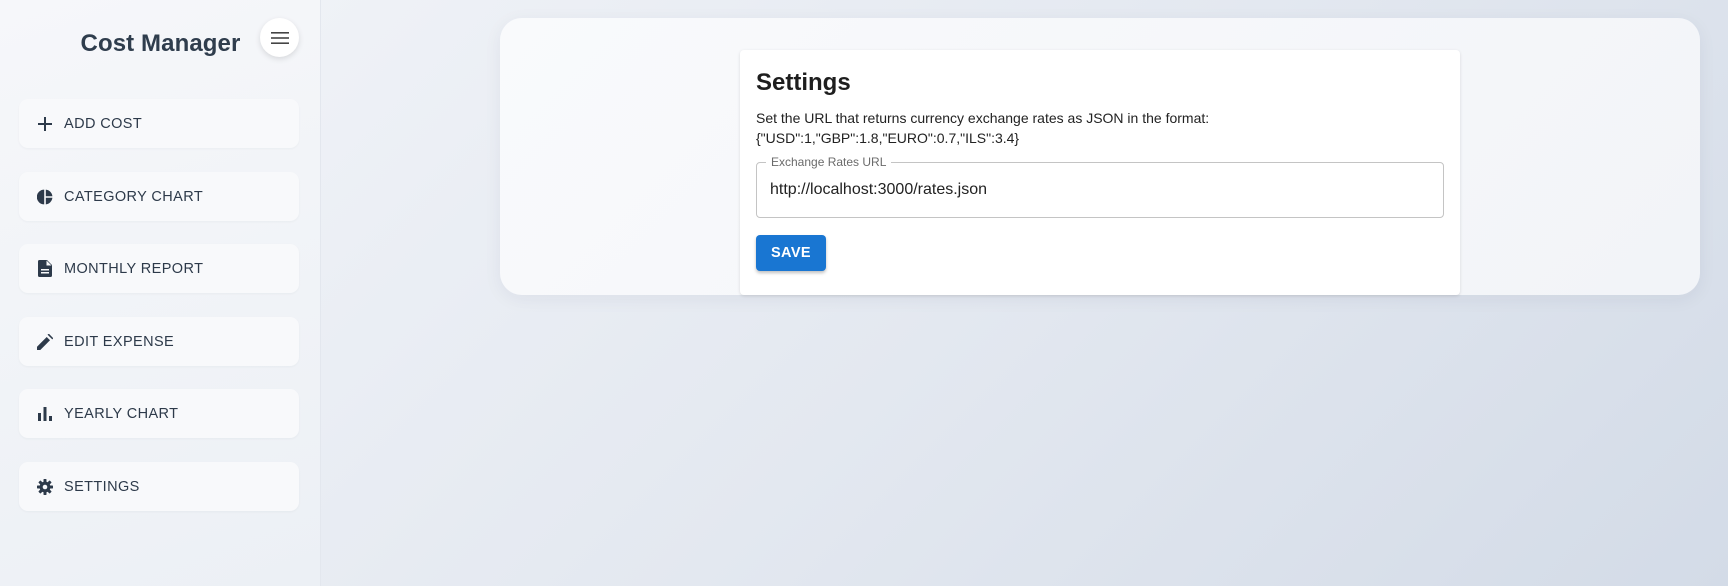 This screenshot has width=1728, height=586. Describe the element at coordinates (803, 82) in the screenshot. I see `page-title: Settings` at that location.